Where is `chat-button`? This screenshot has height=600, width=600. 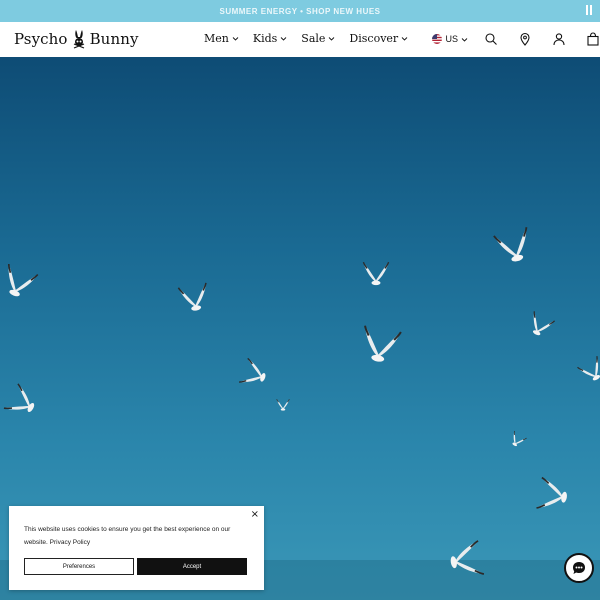
chat-button is located at coordinates (579, 568).